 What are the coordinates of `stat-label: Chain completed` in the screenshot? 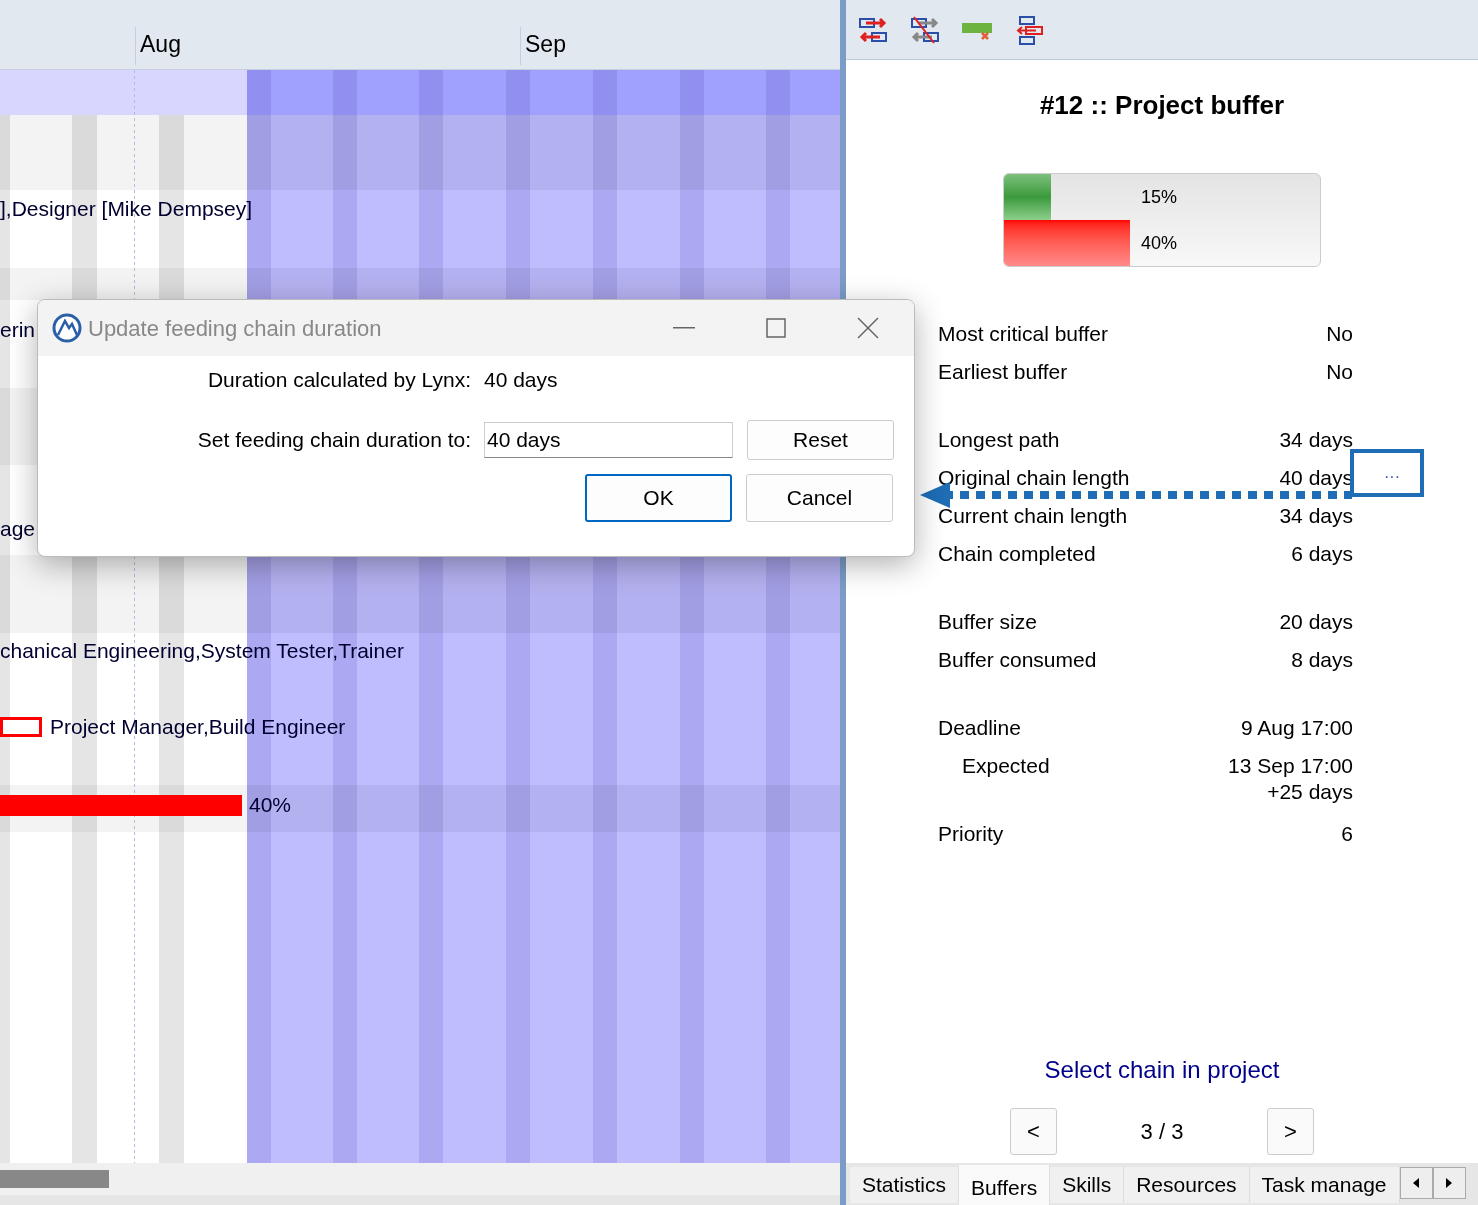 It's located at (1017, 554).